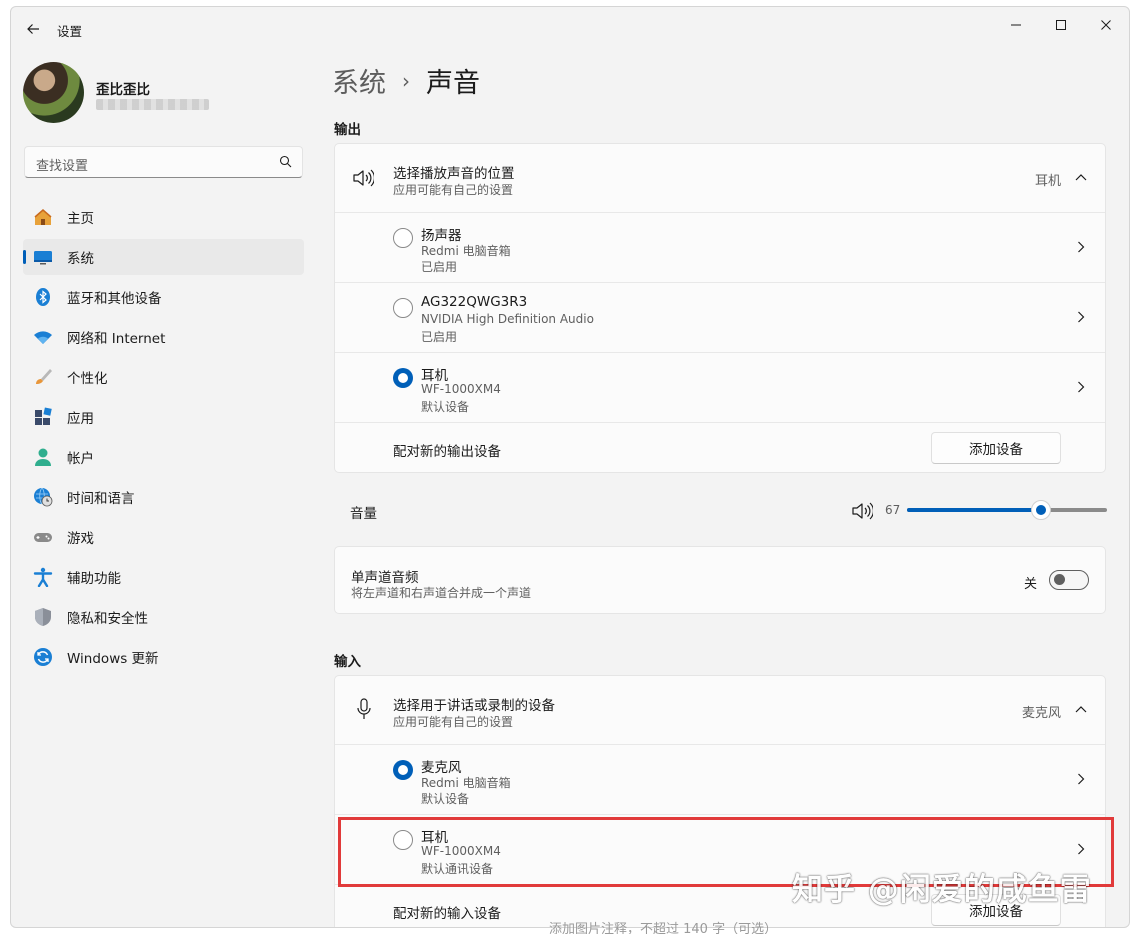 Image resolution: width=1141 pixels, height=934 pixels. I want to click on image-caption-hint: 添加图片注释，不超过 140 字（可选）, so click(663, 928).